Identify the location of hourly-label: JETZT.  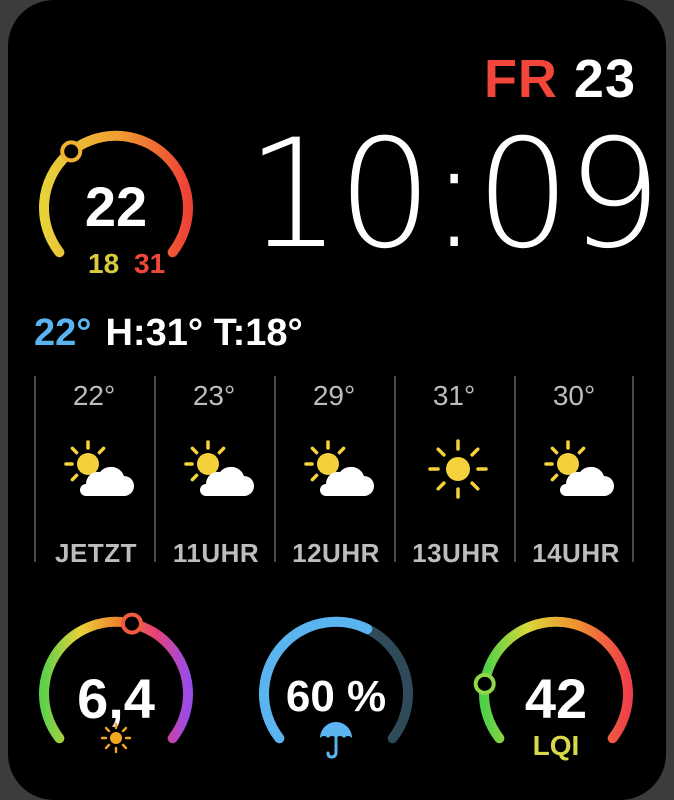
(96, 553).